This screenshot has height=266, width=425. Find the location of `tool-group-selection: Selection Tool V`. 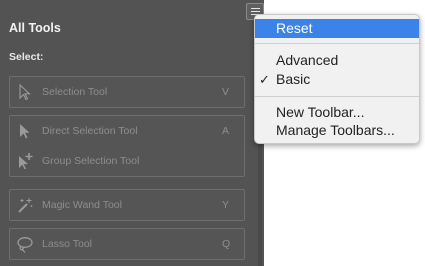

tool-group-selection: Selection Tool V is located at coordinates (127, 92).